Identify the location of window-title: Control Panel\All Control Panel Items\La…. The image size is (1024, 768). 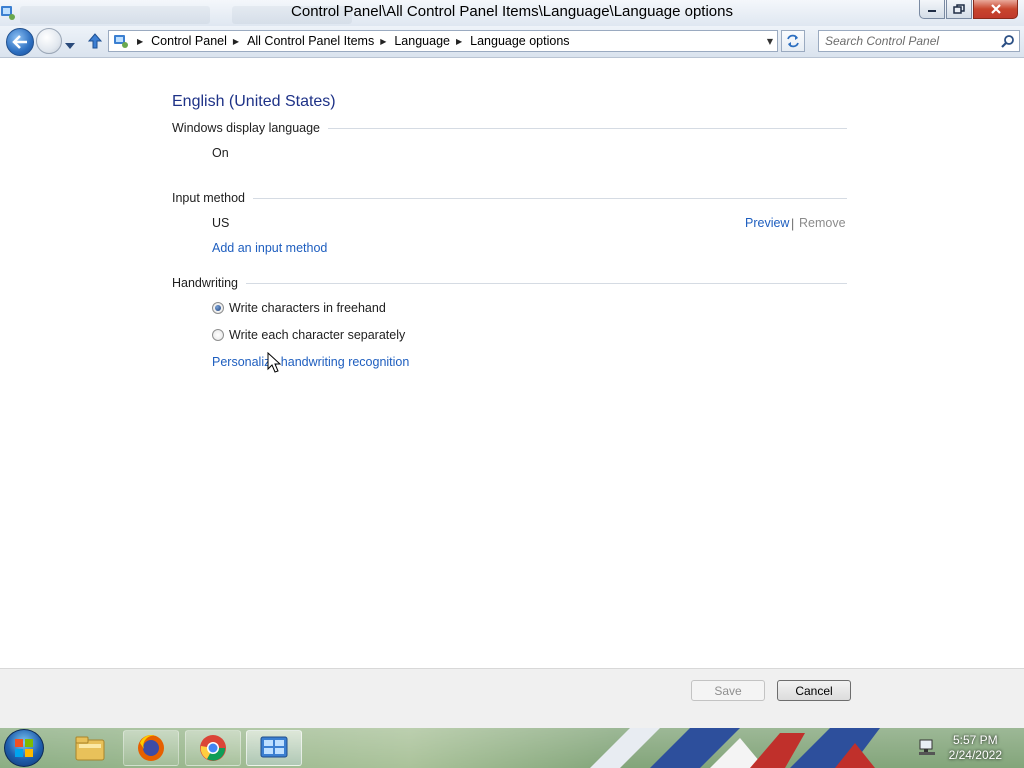
(512, 11).